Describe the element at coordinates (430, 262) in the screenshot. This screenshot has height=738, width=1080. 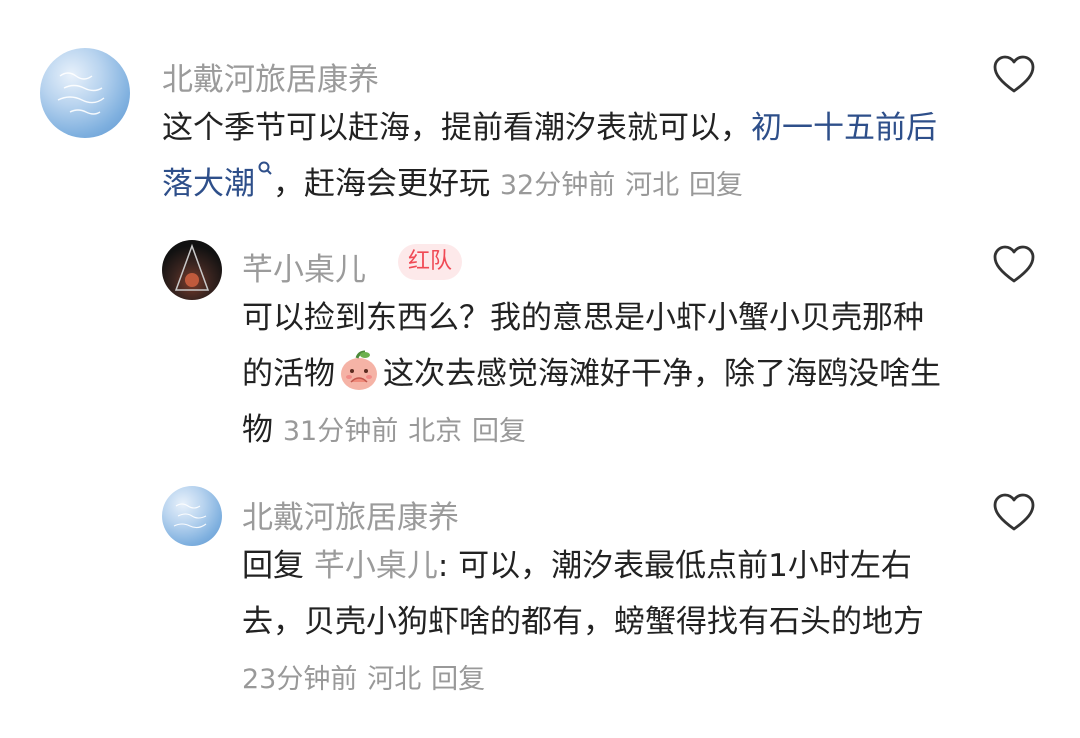
I see `team-badge: 红队` at that location.